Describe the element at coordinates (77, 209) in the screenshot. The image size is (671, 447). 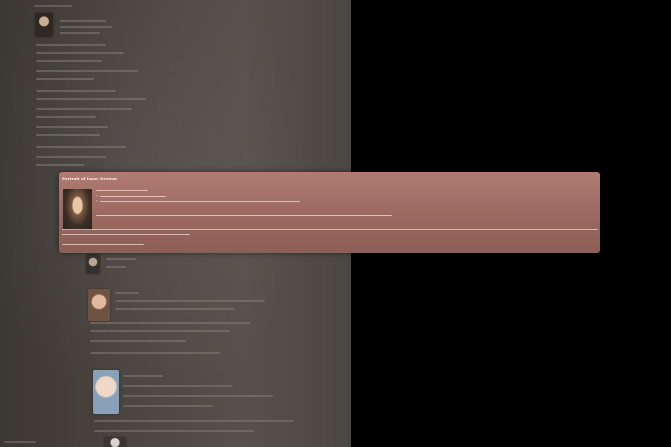
I see `portrait-image-icon` at that location.